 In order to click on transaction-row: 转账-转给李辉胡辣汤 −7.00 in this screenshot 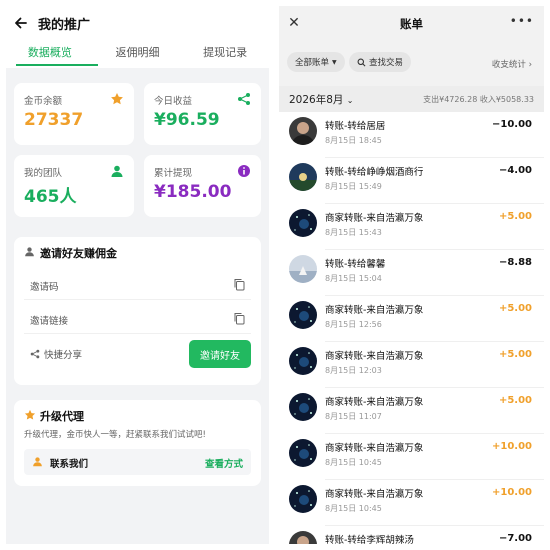, I will do `click(411, 535)`.